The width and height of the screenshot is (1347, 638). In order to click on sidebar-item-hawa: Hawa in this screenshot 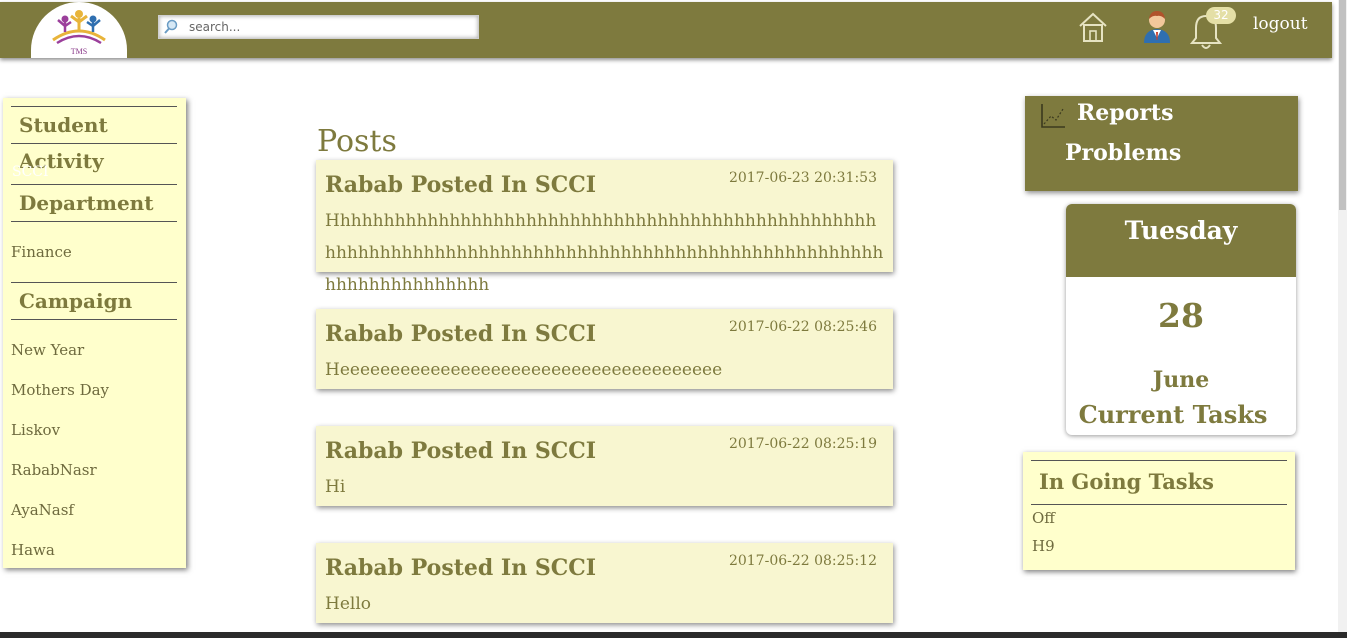, I will do `click(33, 550)`.